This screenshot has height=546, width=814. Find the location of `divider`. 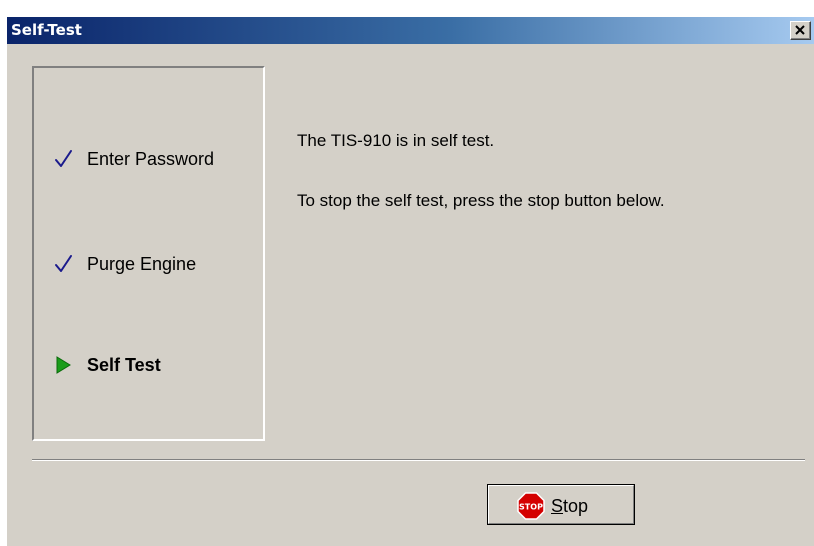

divider is located at coordinates (418, 460).